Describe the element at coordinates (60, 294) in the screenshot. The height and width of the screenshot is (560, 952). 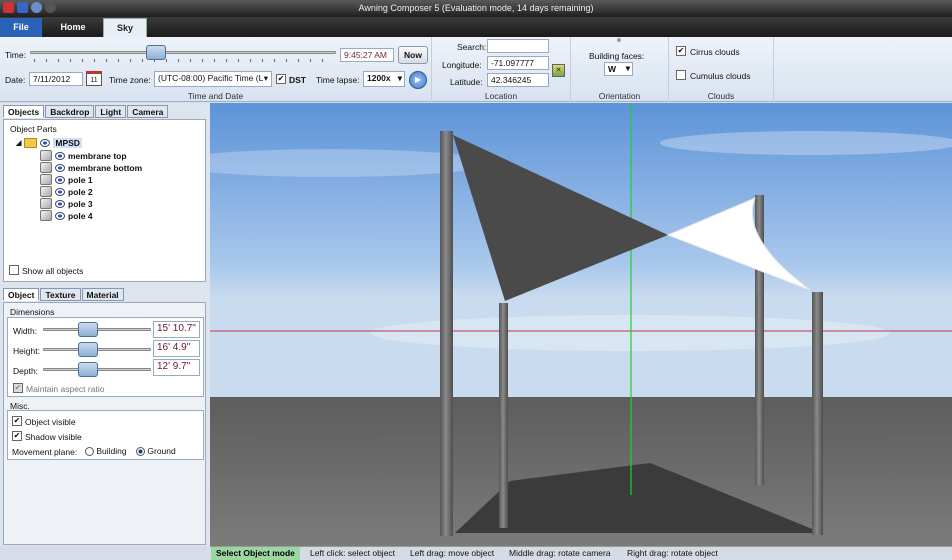
I see `tab-texture: Texture` at that location.